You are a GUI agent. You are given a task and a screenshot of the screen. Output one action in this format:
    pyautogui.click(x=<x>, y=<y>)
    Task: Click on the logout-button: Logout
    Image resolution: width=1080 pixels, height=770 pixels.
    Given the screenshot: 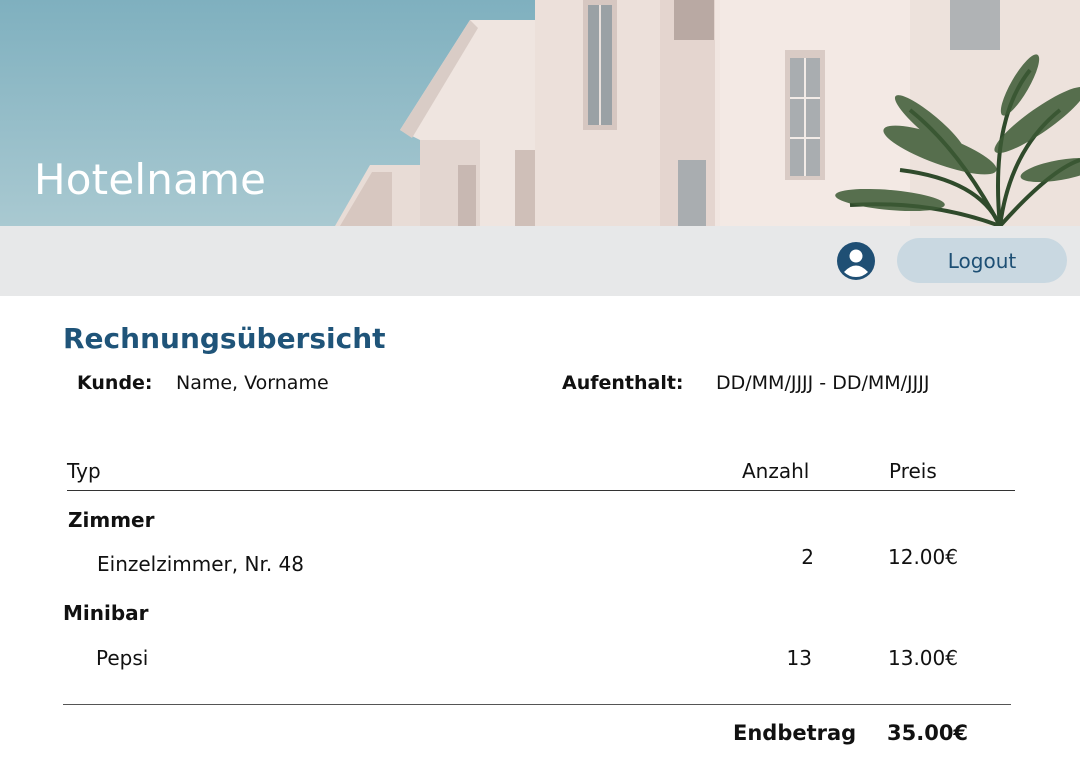 What is the action you would take?
    pyautogui.click(x=982, y=260)
    